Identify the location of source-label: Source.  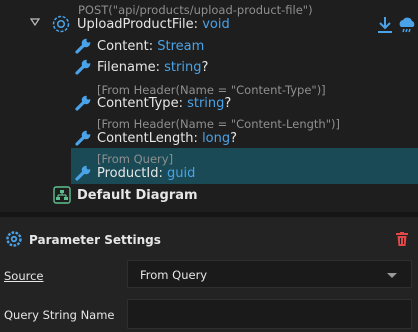
(24, 276).